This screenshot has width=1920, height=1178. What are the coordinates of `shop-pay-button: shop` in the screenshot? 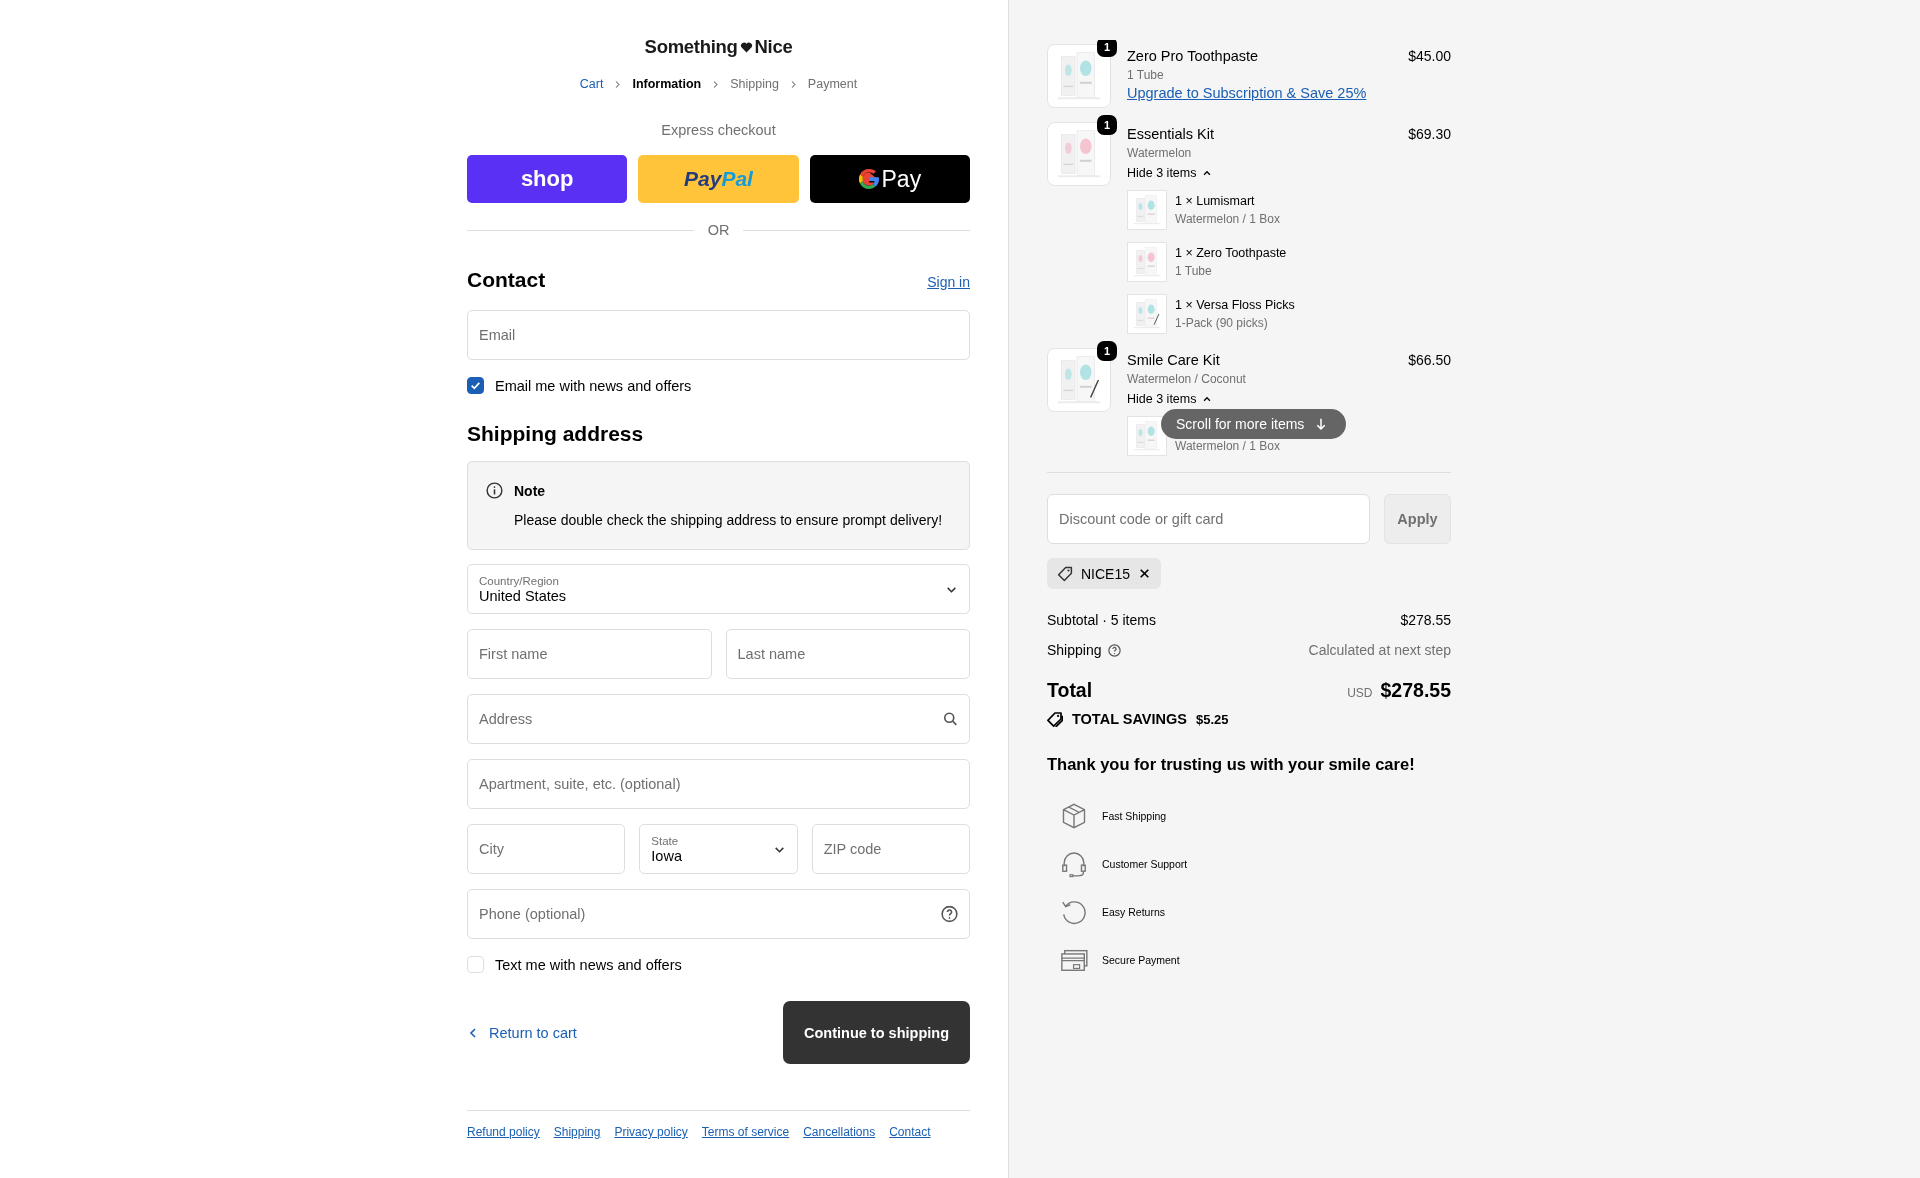 It's located at (547, 179).